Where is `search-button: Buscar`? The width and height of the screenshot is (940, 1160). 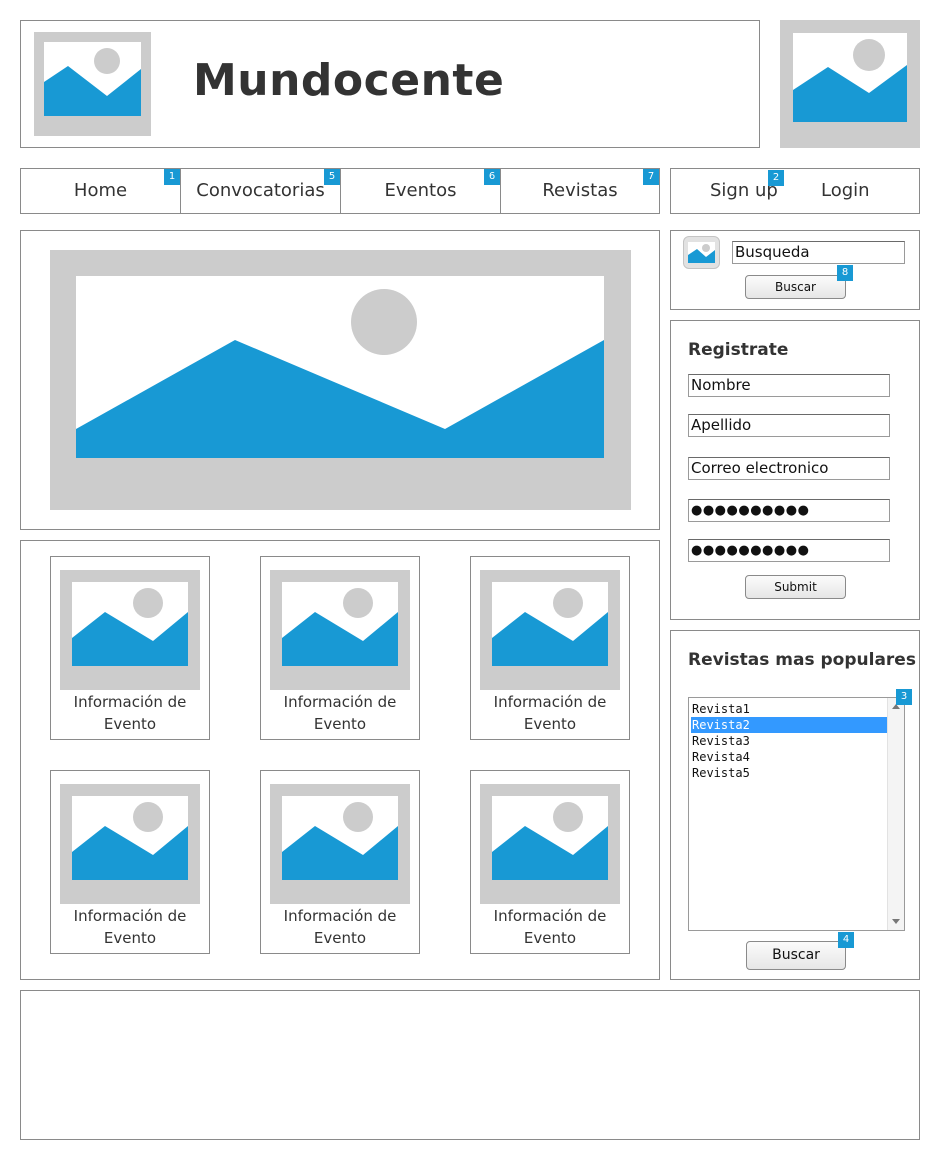
search-button: Buscar is located at coordinates (795, 287).